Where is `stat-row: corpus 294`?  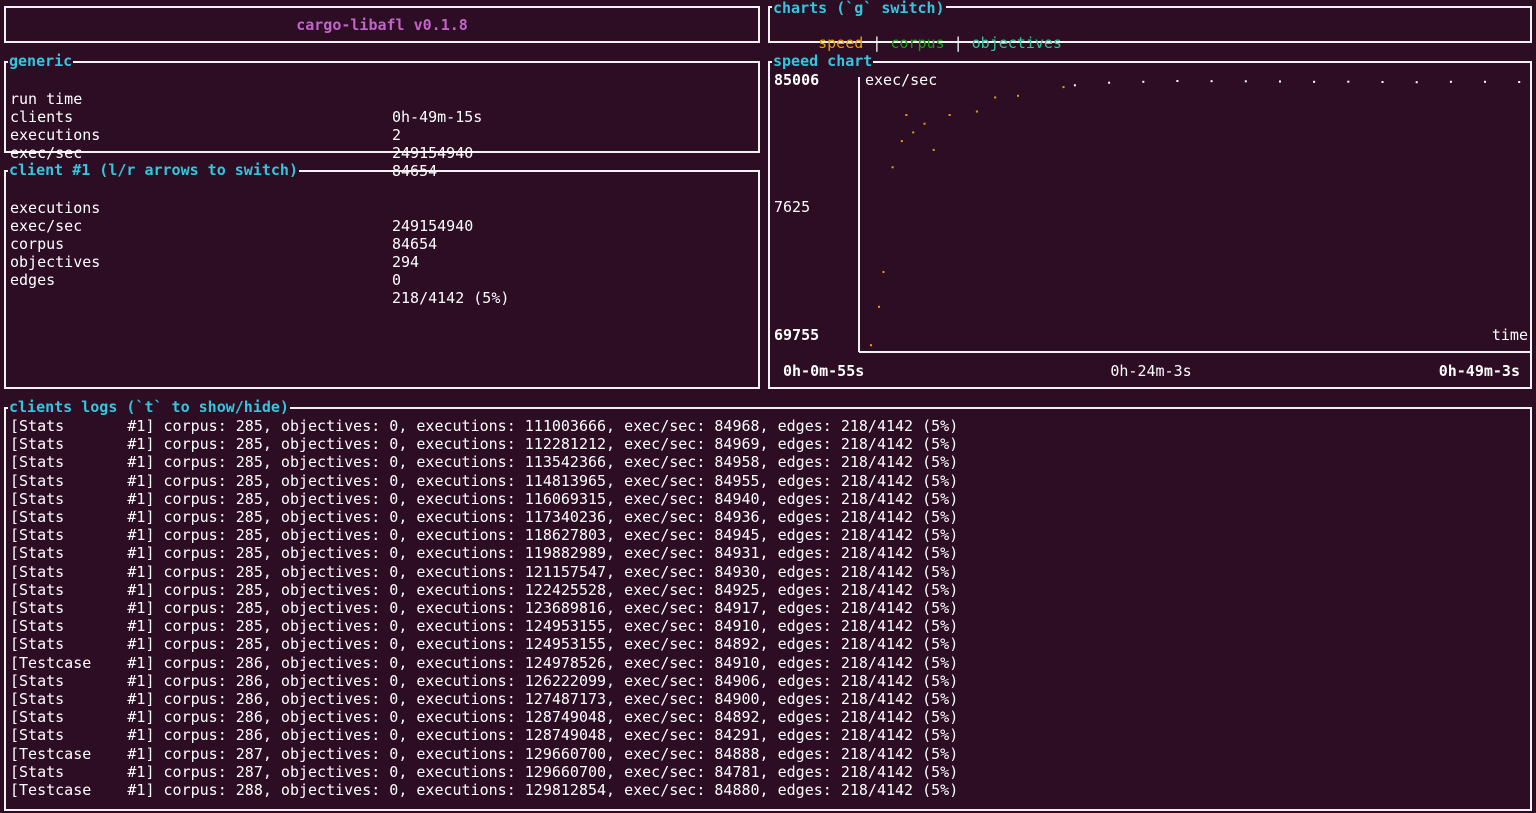
stat-row: corpus 294 is located at coordinates (214, 244).